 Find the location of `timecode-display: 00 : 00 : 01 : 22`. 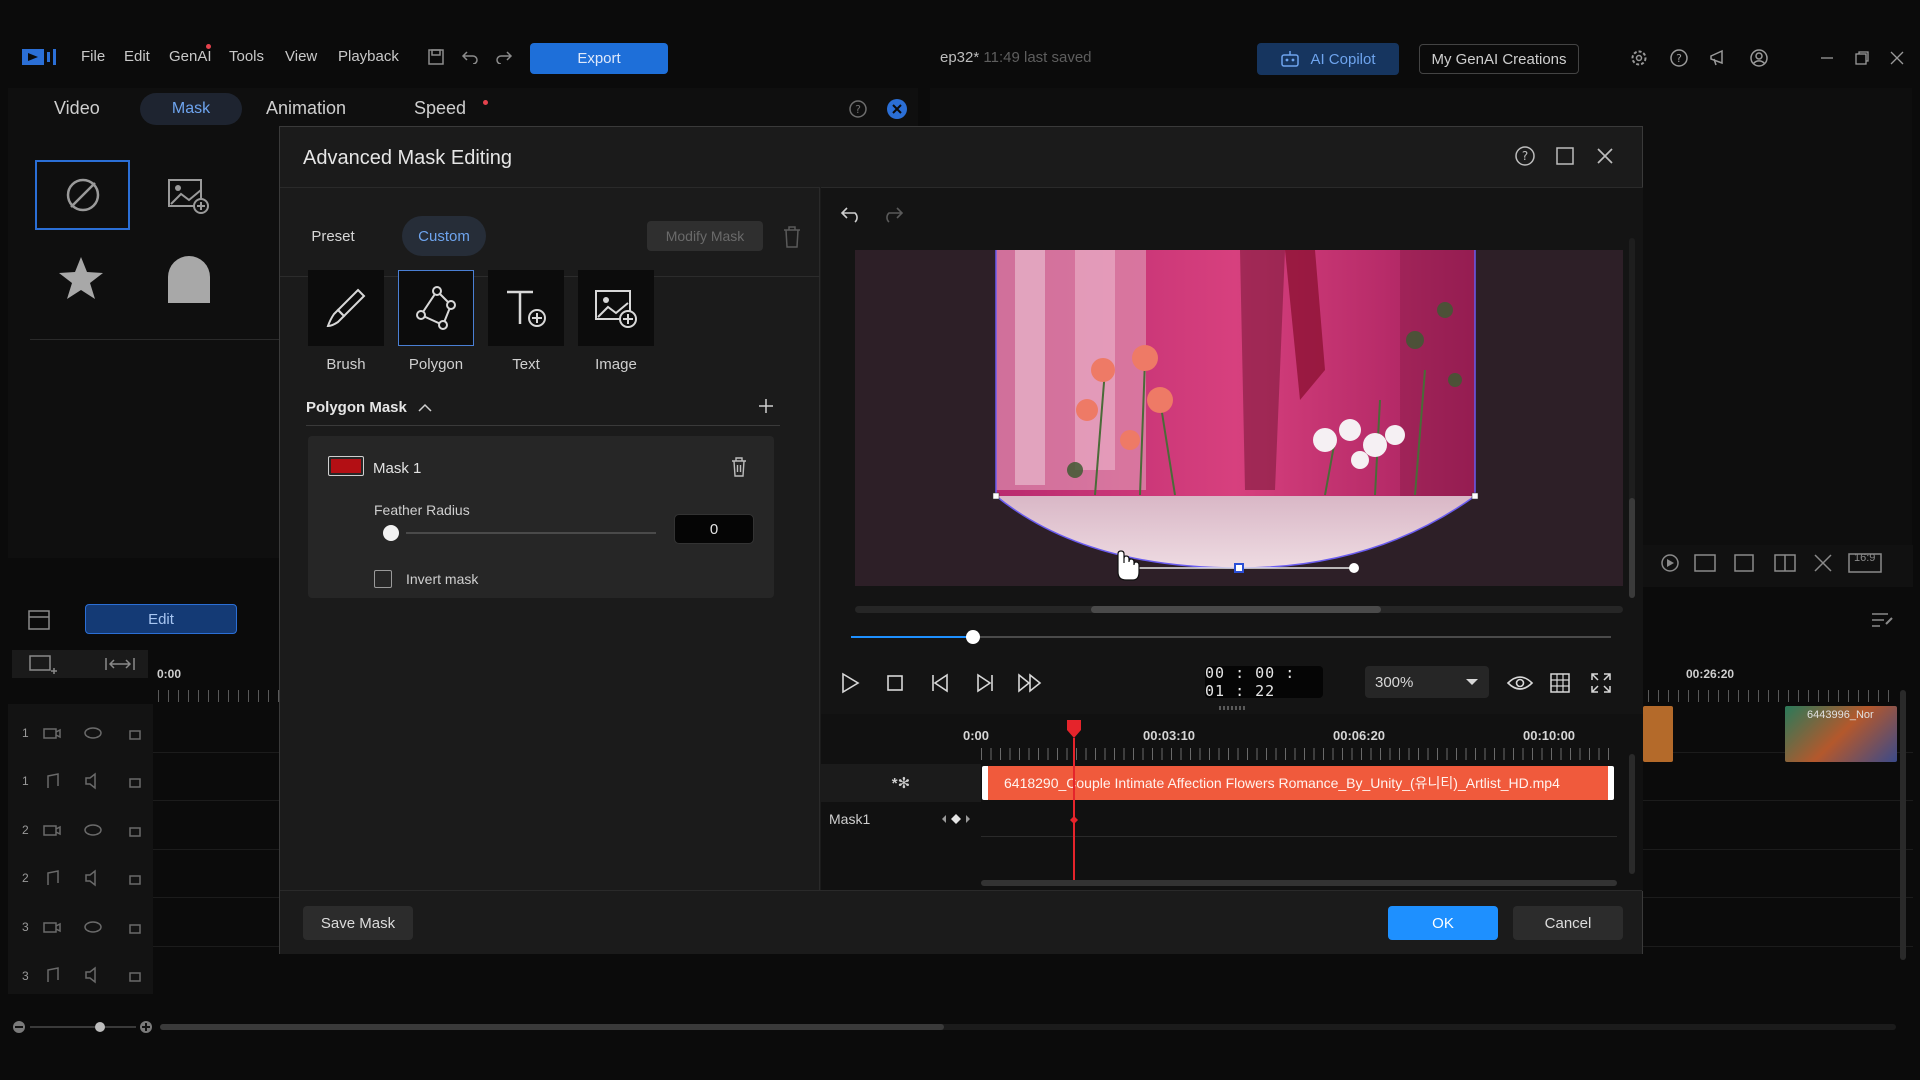

timecode-display: 00 : 00 : 01 : 22 is located at coordinates (1264, 682).